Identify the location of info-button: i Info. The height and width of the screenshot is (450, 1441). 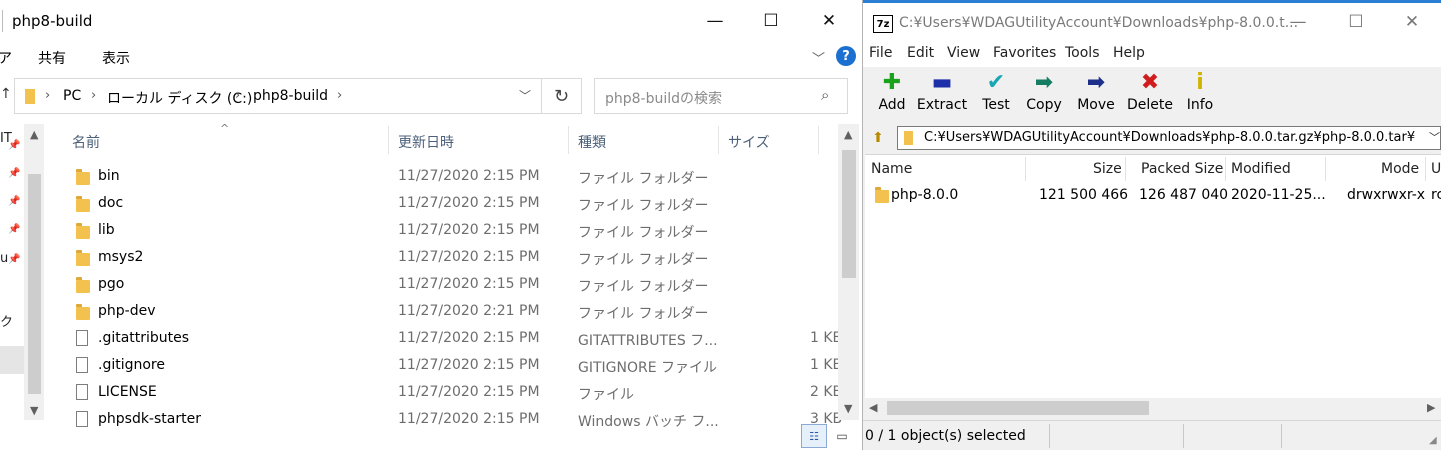
(1200, 95).